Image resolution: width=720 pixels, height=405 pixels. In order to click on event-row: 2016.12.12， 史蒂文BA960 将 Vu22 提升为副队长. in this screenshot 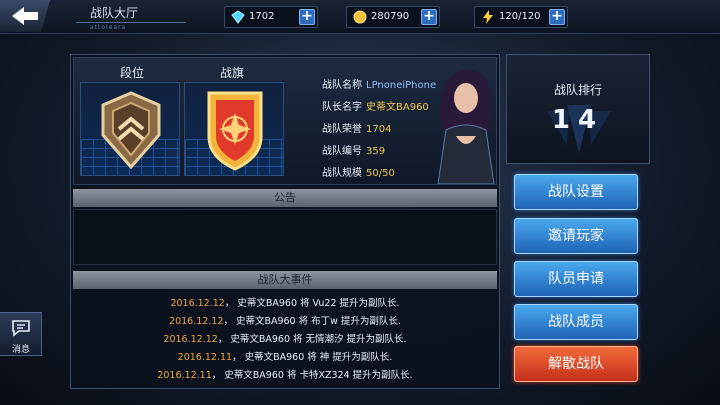, I will do `click(285, 303)`.